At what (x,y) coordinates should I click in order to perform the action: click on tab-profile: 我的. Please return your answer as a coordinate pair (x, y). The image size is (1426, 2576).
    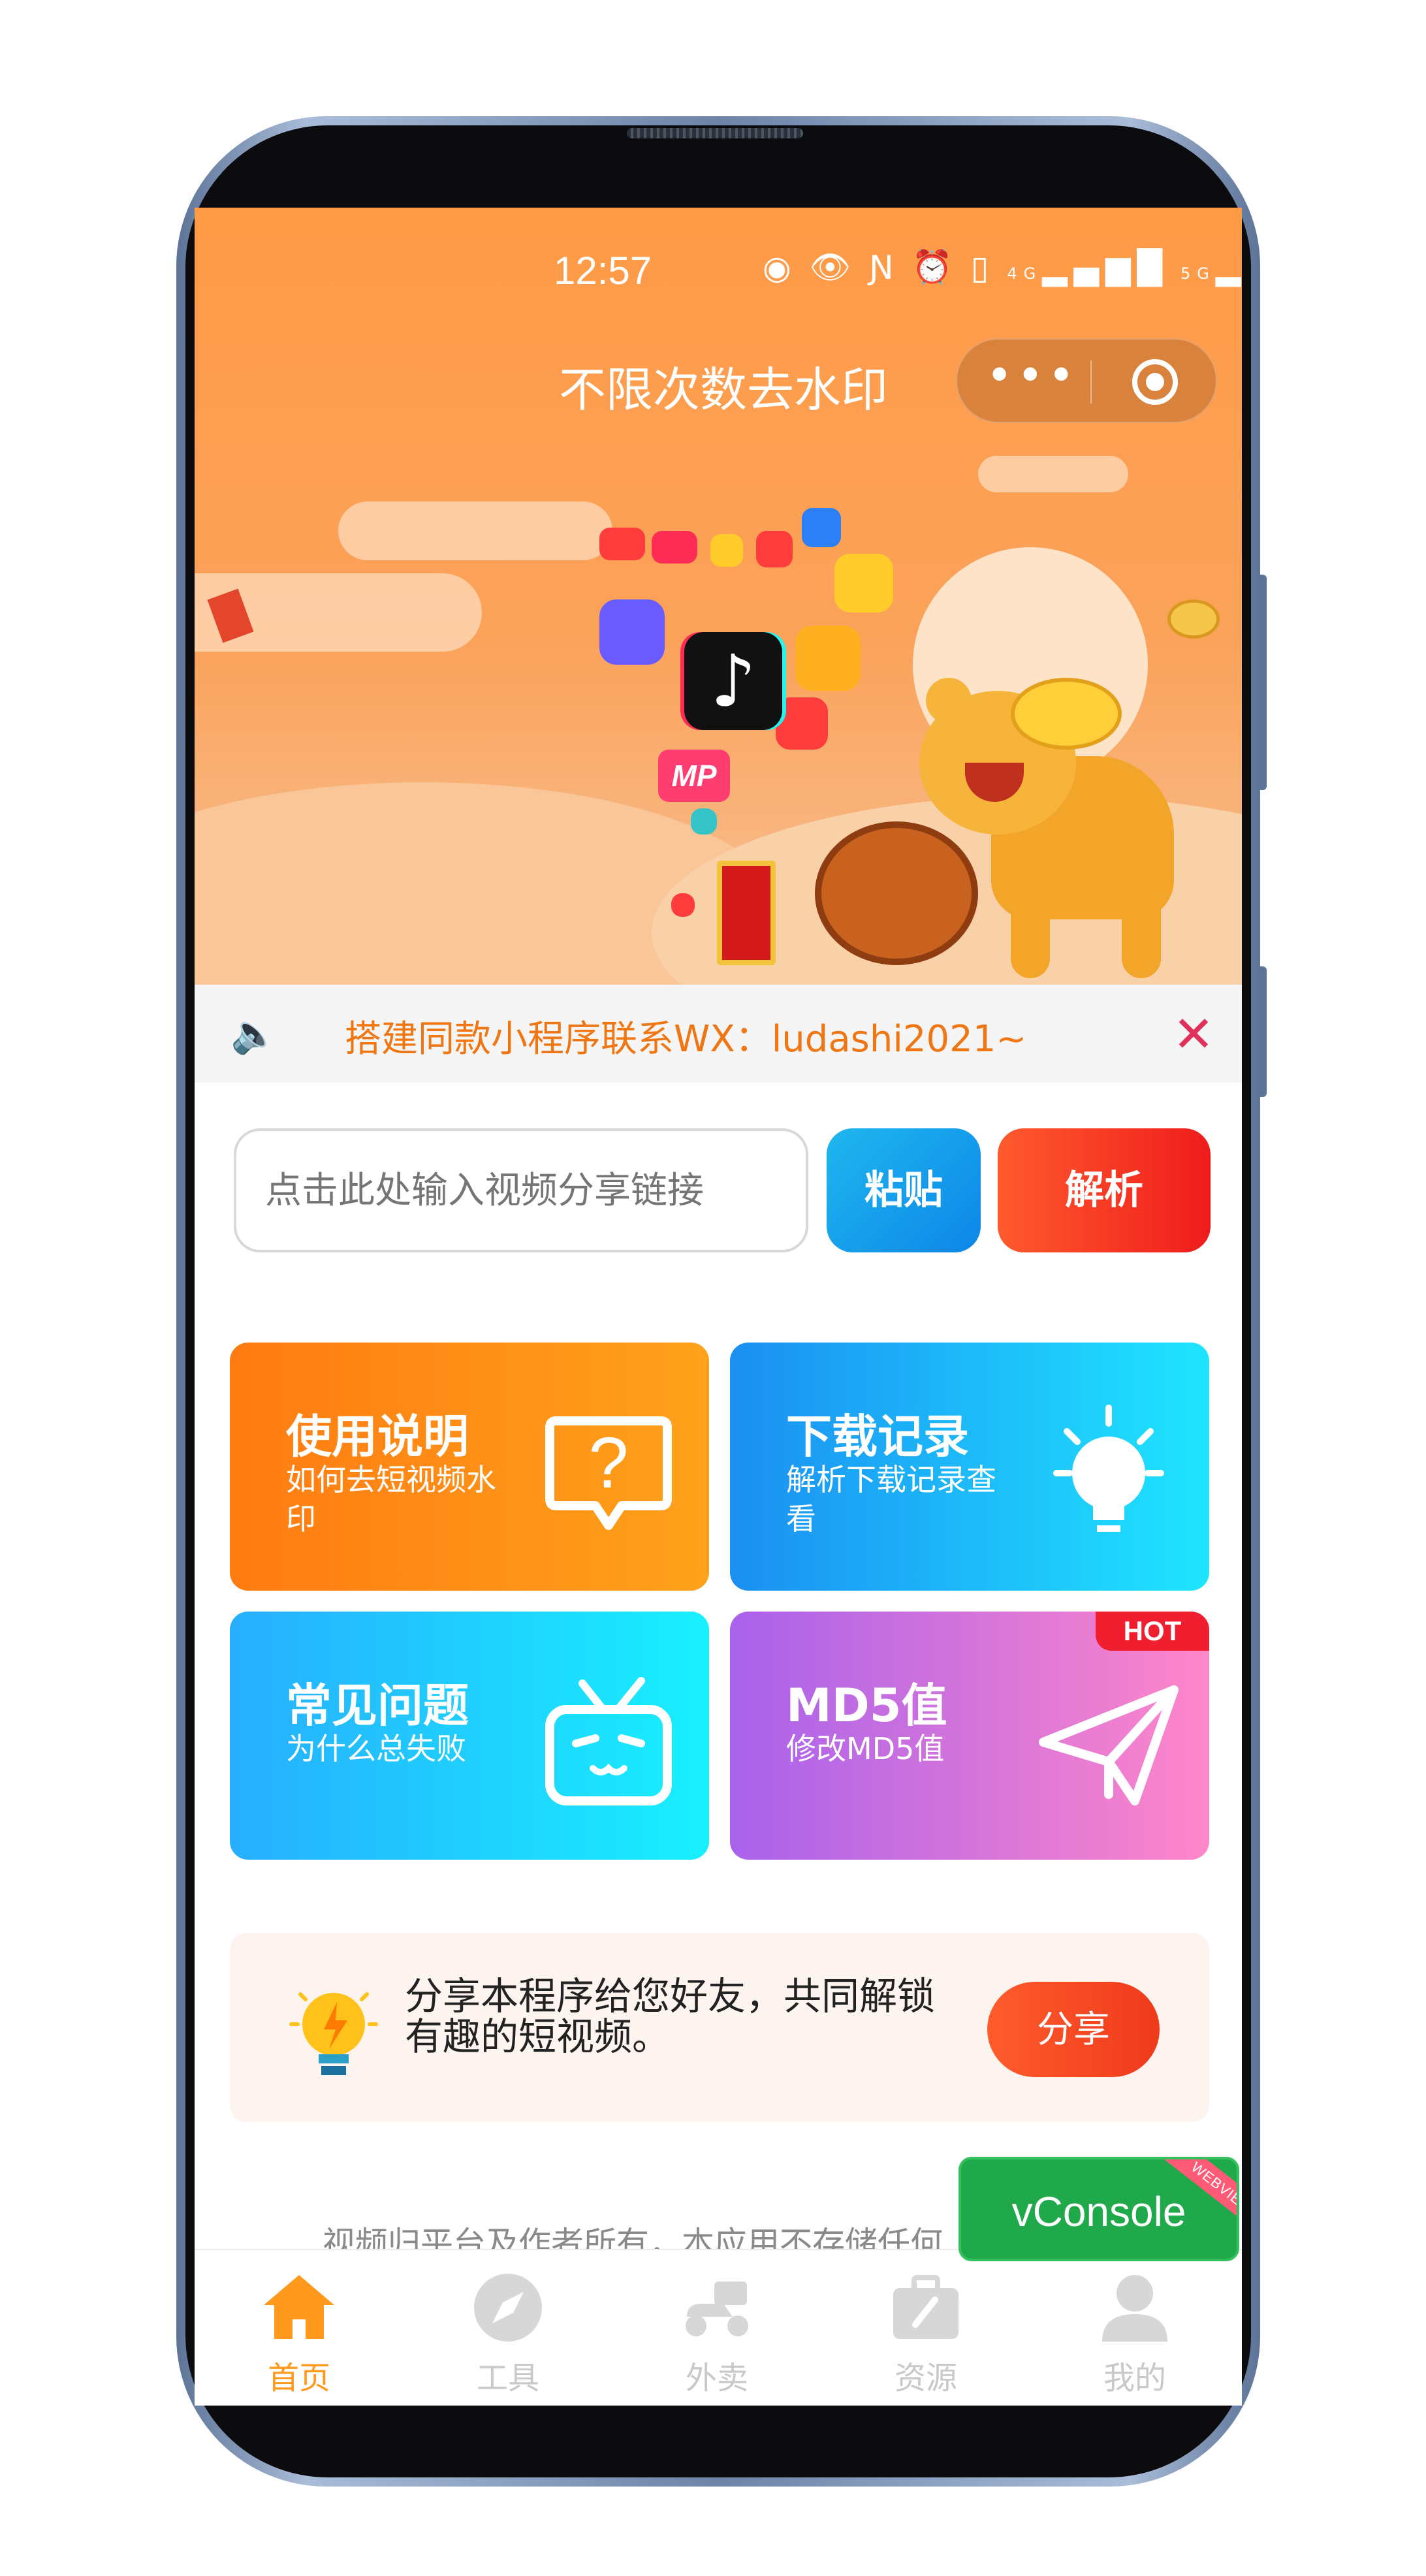
    Looking at the image, I should click on (1134, 2328).